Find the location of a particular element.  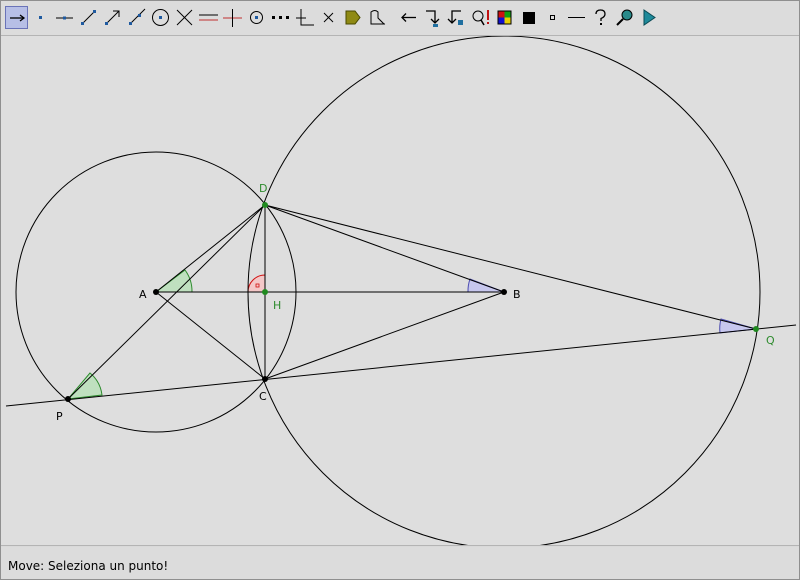

delete-tool is located at coordinates (328, 17).